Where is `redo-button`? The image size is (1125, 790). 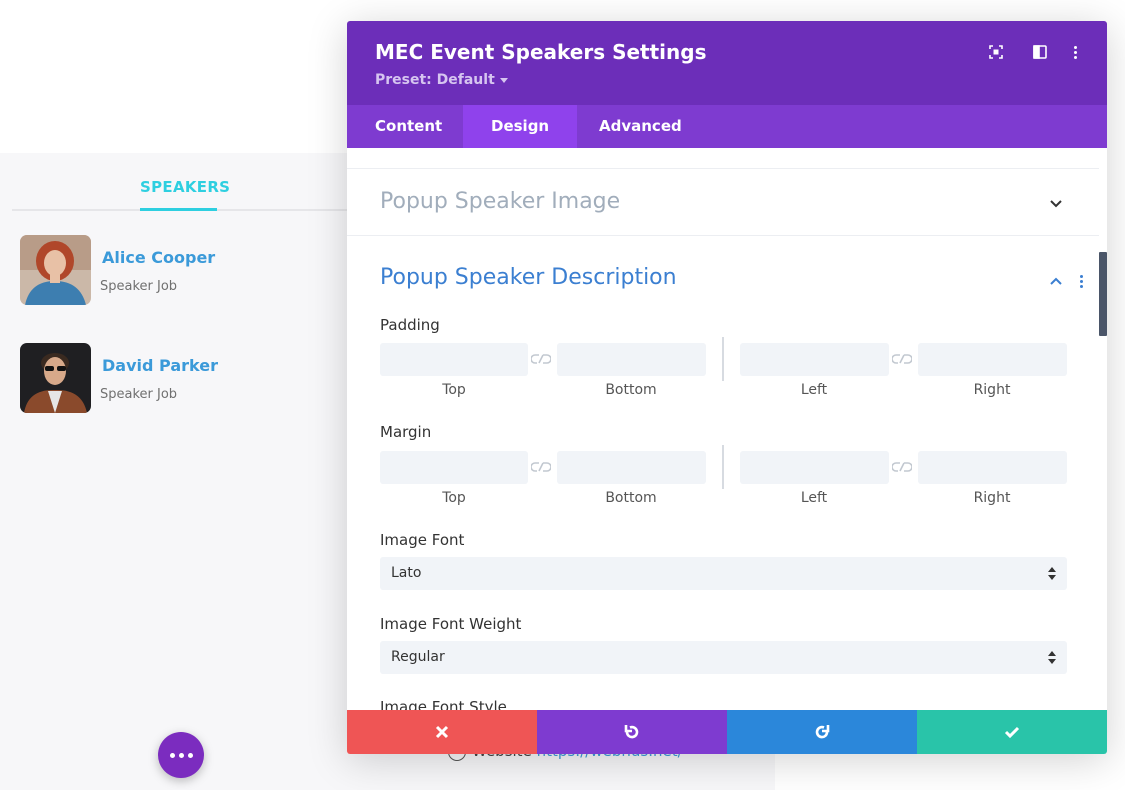
redo-button is located at coordinates (822, 732).